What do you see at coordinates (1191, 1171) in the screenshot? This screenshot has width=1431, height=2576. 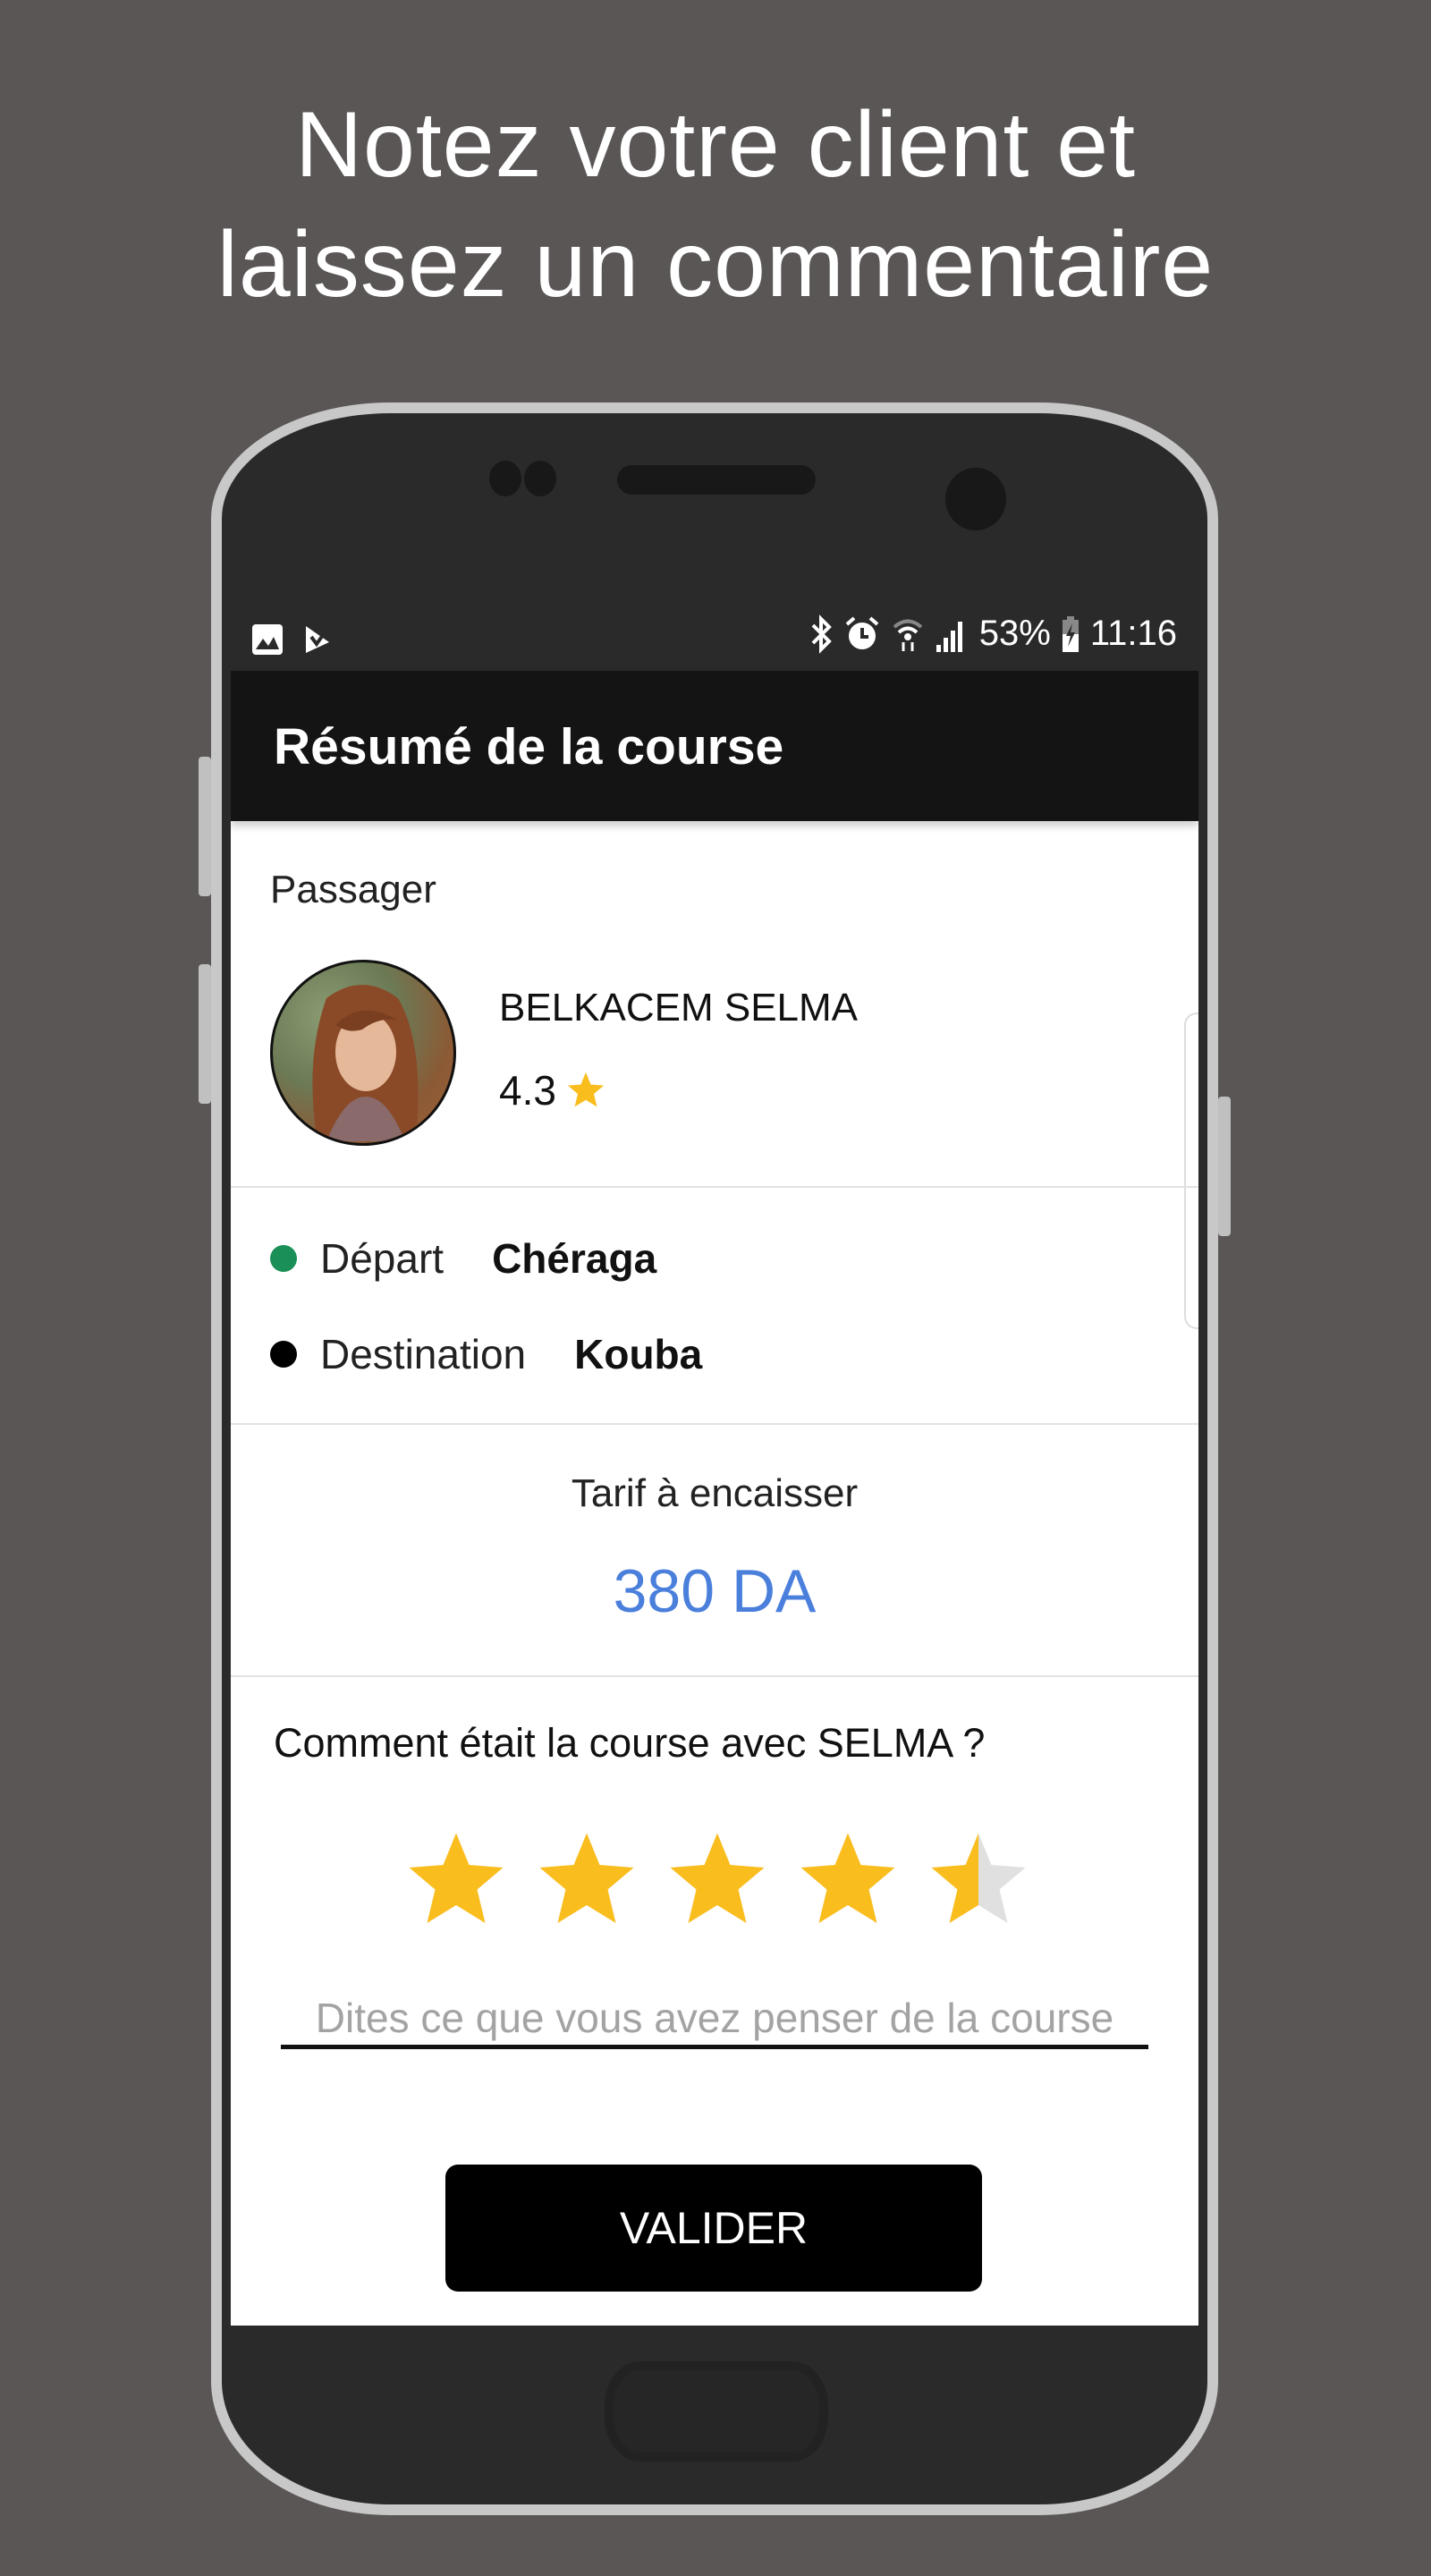 I see `scroll-indicator` at bounding box center [1191, 1171].